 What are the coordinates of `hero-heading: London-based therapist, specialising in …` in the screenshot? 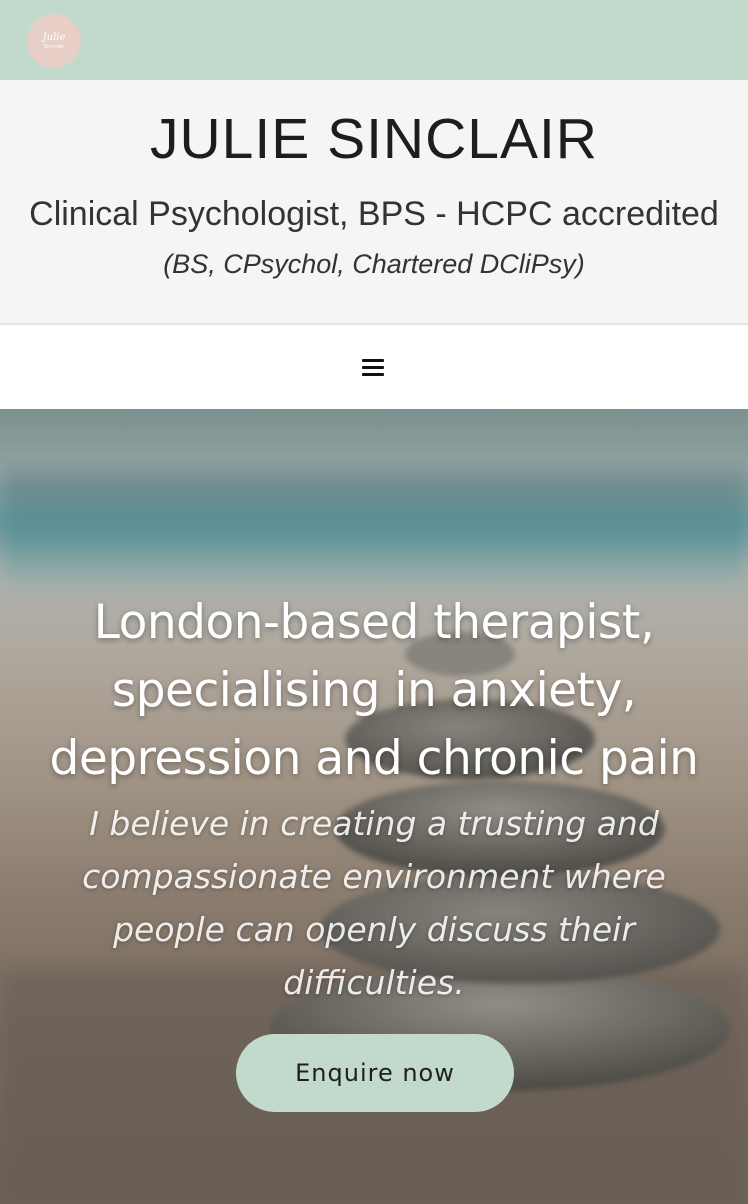 It's located at (374, 690).